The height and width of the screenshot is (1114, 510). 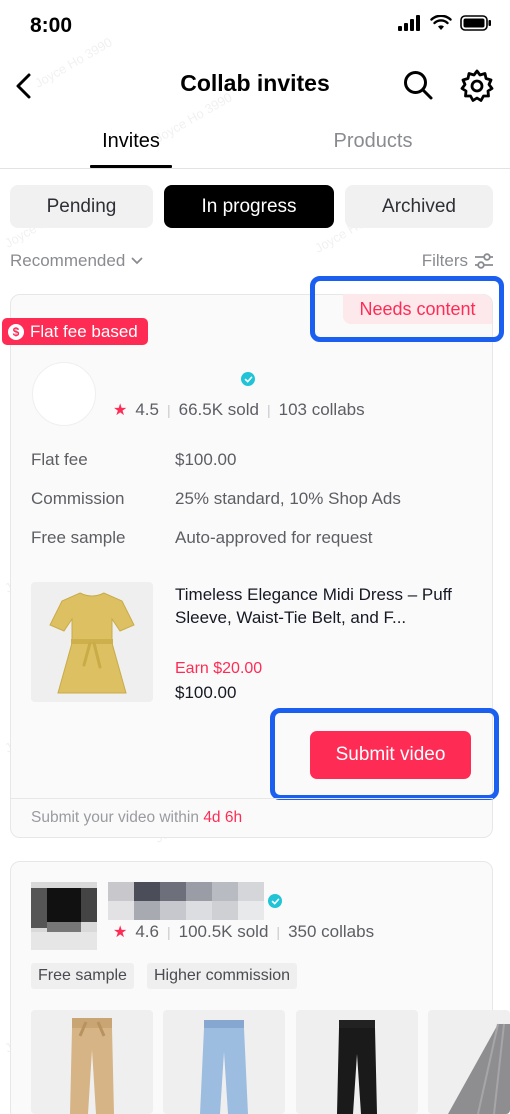 What do you see at coordinates (373, 141) in the screenshot?
I see `tab-products: Products` at bounding box center [373, 141].